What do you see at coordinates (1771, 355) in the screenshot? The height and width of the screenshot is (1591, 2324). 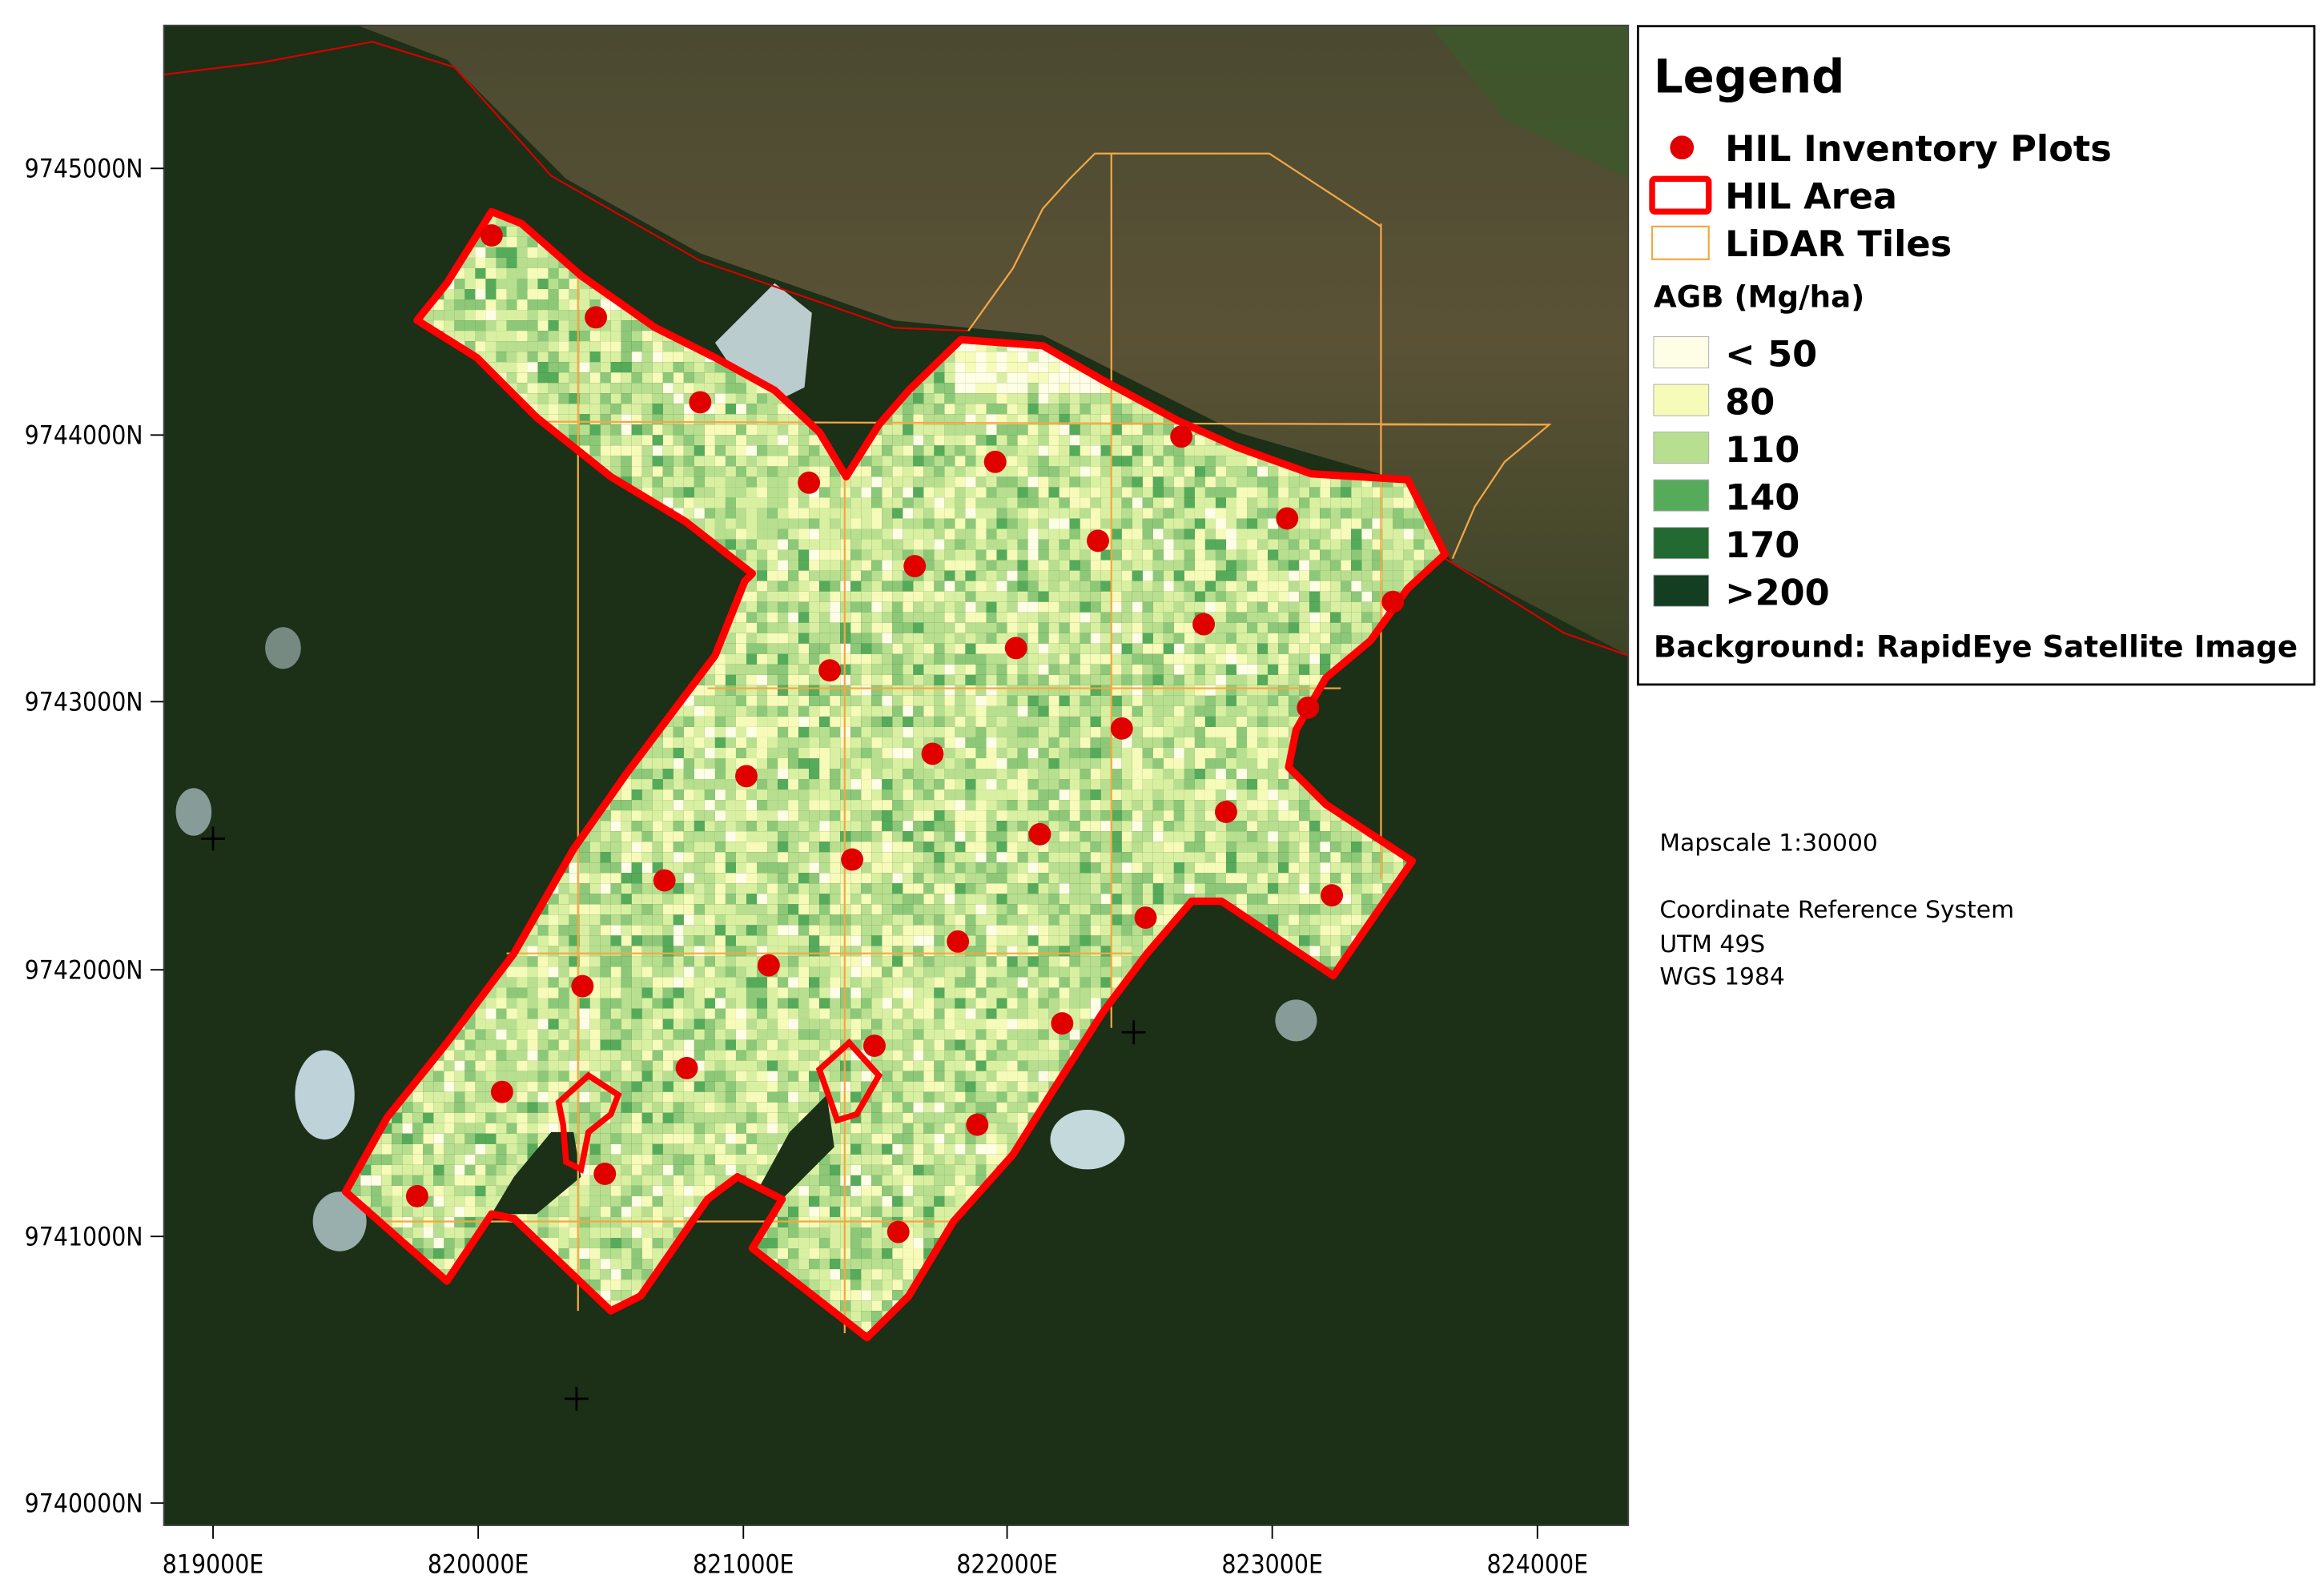 I see `agb-class-label: < 50` at bounding box center [1771, 355].